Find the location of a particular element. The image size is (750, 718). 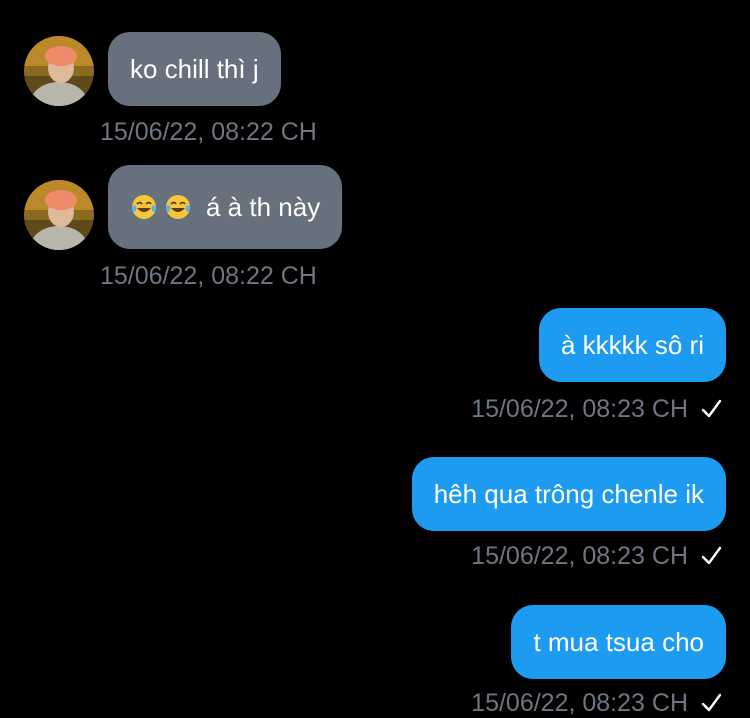

message-text: à kkkkk sô ri is located at coordinates (632, 345).